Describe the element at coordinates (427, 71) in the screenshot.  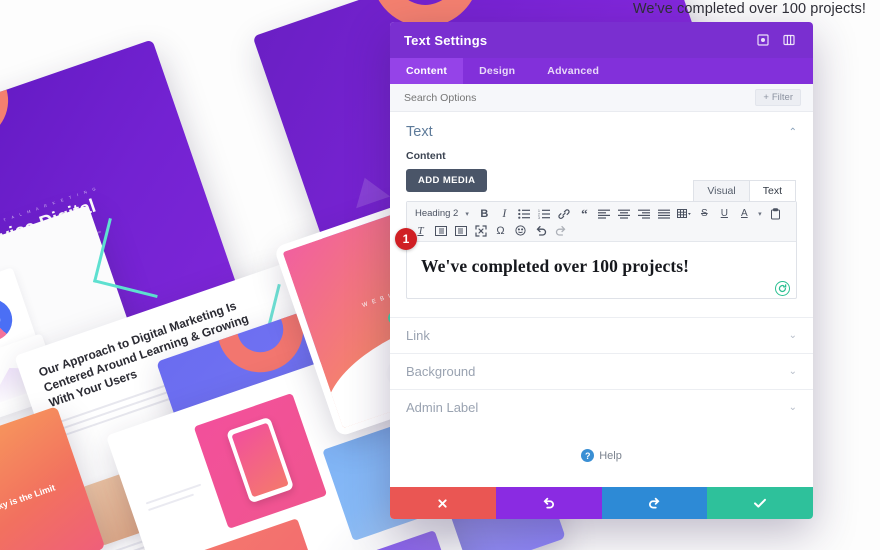
I see `tab-content: Content` at that location.